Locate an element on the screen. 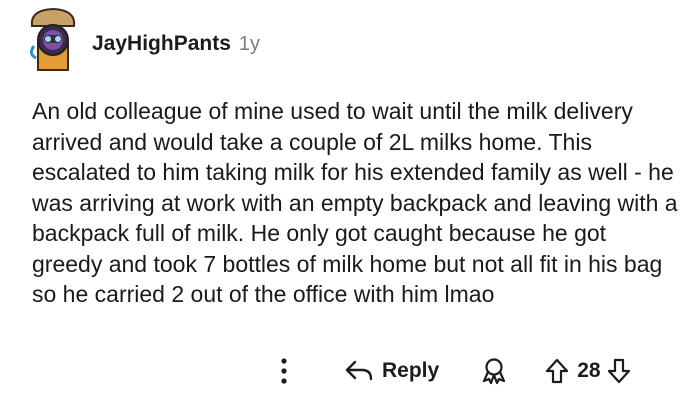 The width and height of the screenshot is (700, 403). reply-button: Reply is located at coordinates (391, 371).